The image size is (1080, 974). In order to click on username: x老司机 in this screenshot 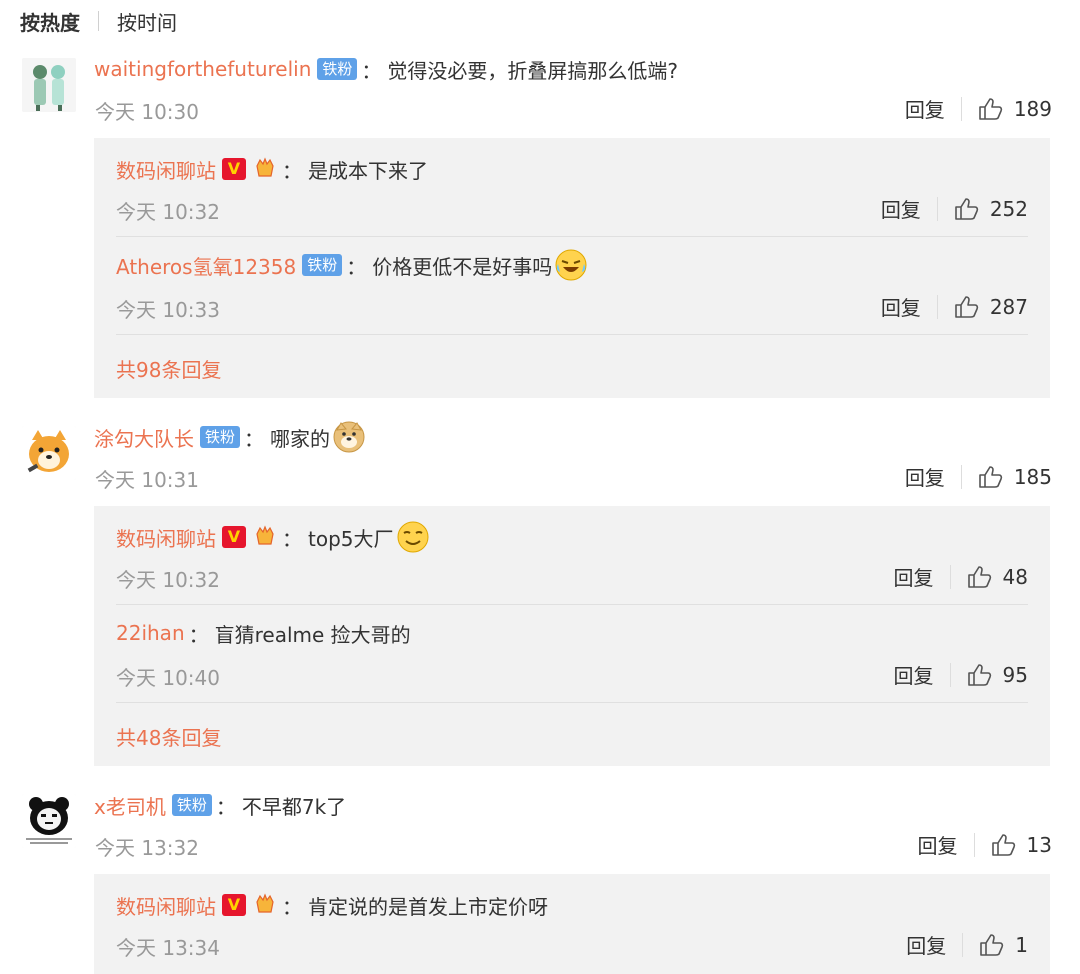, I will do `click(130, 805)`.